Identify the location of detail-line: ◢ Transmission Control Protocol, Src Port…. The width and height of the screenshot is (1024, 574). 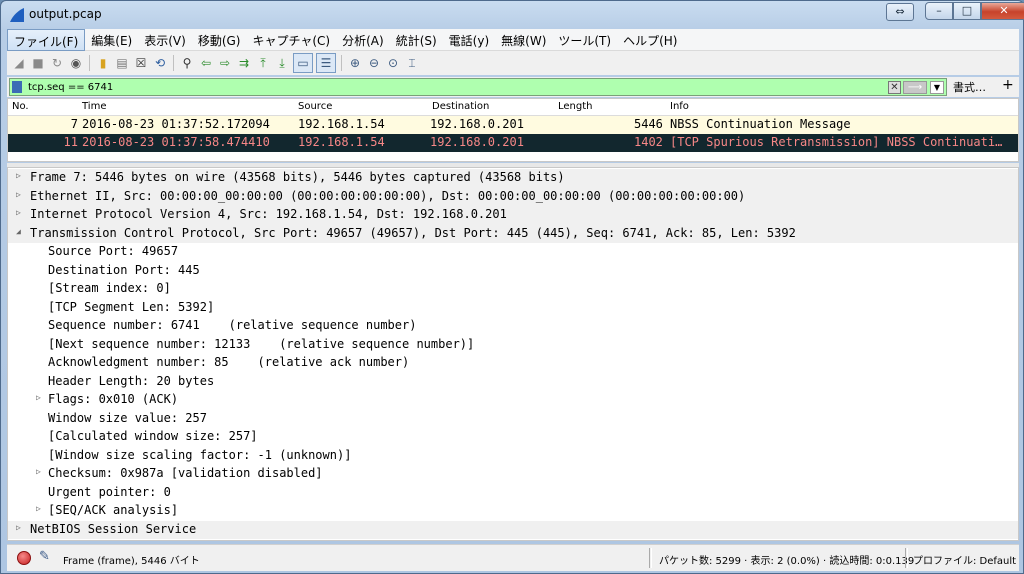
(513, 233).